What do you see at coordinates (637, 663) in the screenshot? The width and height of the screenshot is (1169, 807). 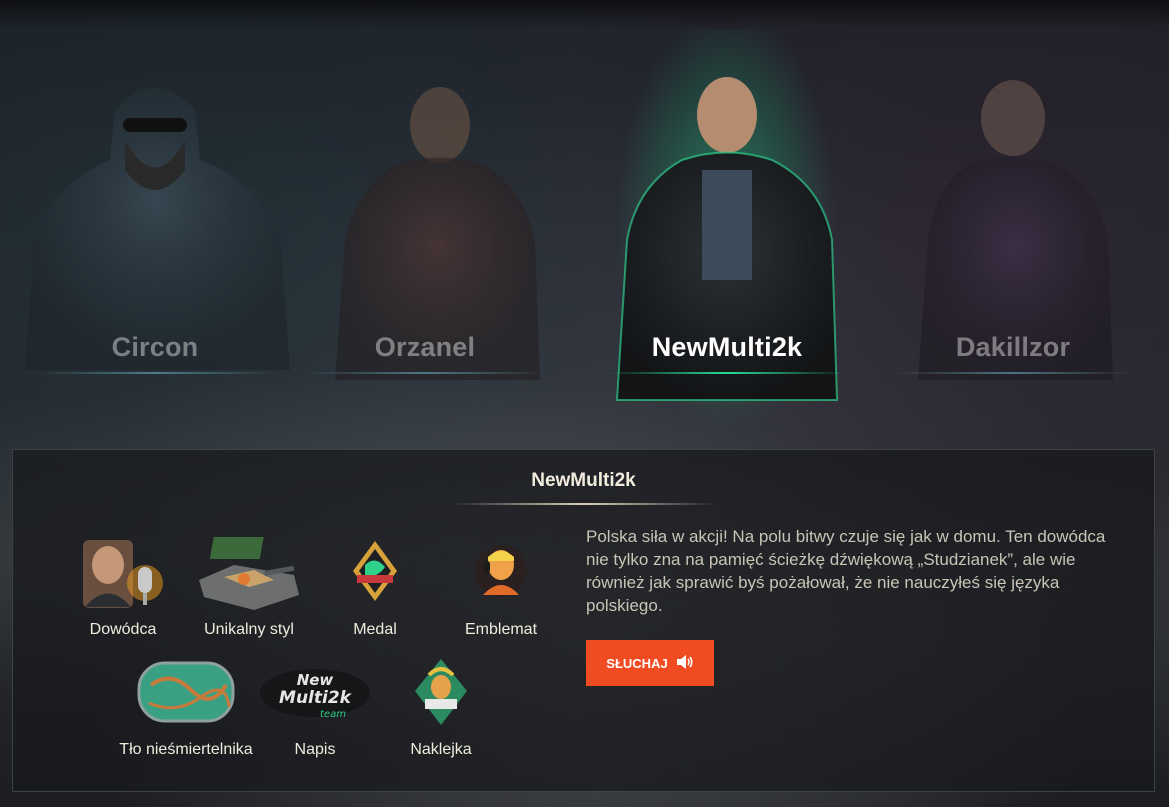 I see `listen-button-label: SŁUCHAJ` at bounding box center [637, 663].